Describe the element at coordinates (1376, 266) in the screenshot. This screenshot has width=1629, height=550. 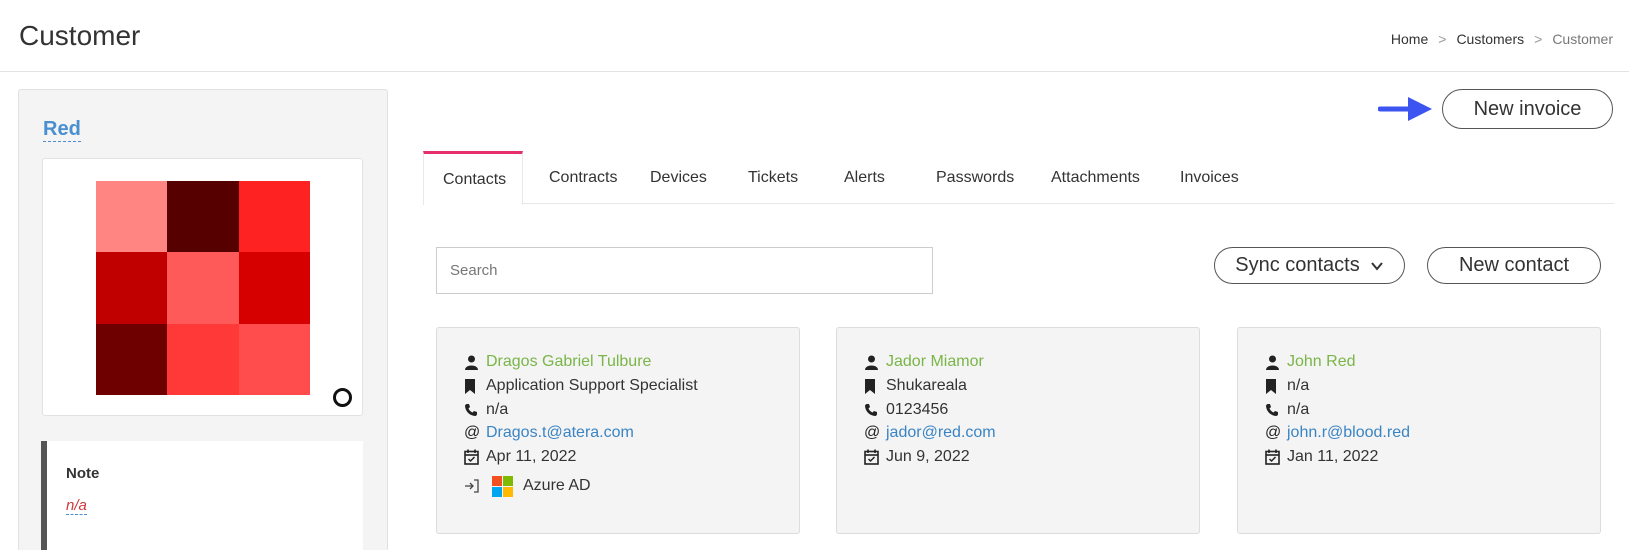
I see `chevron-down-icon` at that location.